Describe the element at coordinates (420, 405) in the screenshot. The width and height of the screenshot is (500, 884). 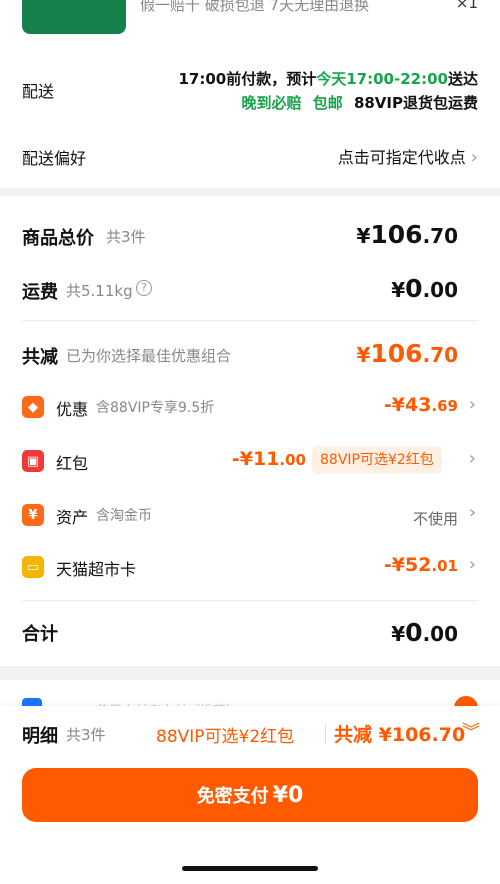
I see `discount-amount: -¥43.69` at that location.